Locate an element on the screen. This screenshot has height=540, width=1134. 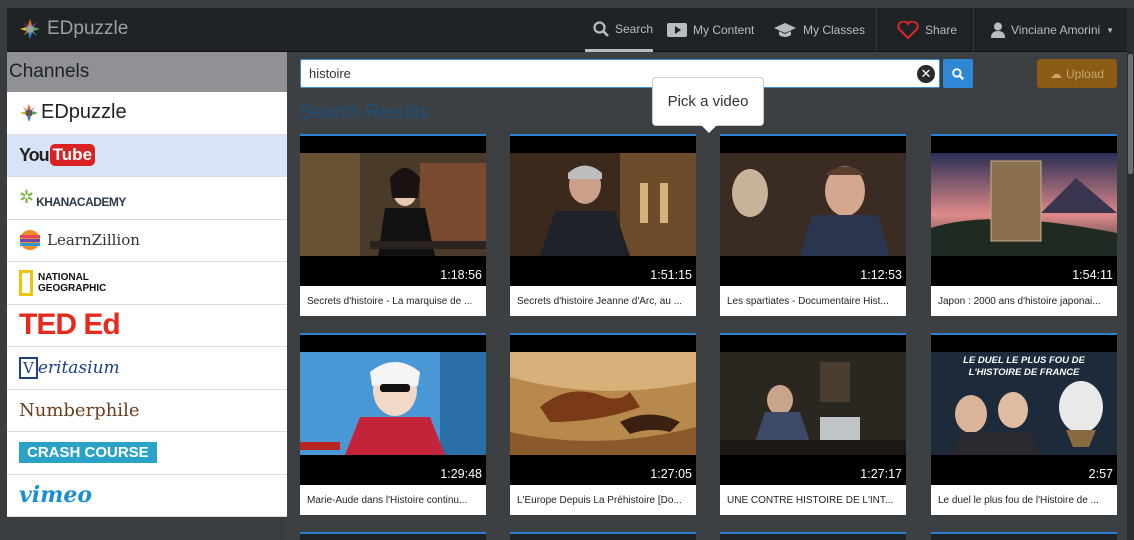
youtube-logo-tube: Tube is located at coordinates (72, 155).